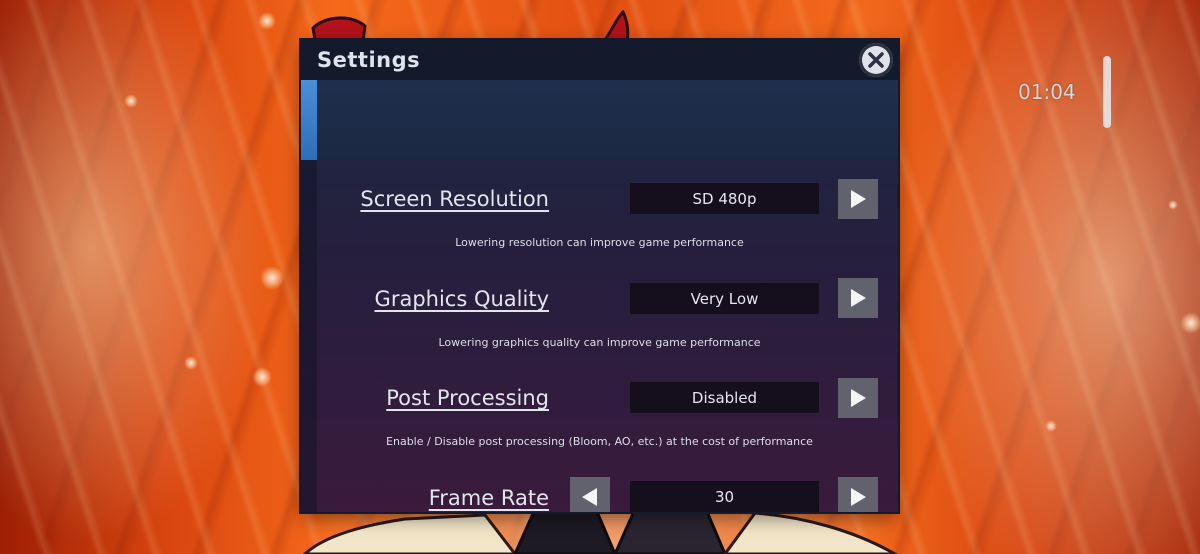 This screenshot has width=1200, height=554. Describe the element at coordinates (600, 529) in the screenshot. I see `character-outfit-bottom` at that location.